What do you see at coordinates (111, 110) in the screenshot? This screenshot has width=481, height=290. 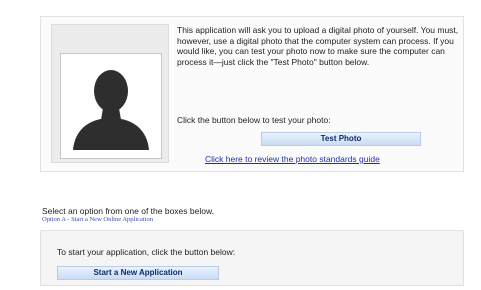 I see `person-silhouette-icon` at bounding box center [111, 110].